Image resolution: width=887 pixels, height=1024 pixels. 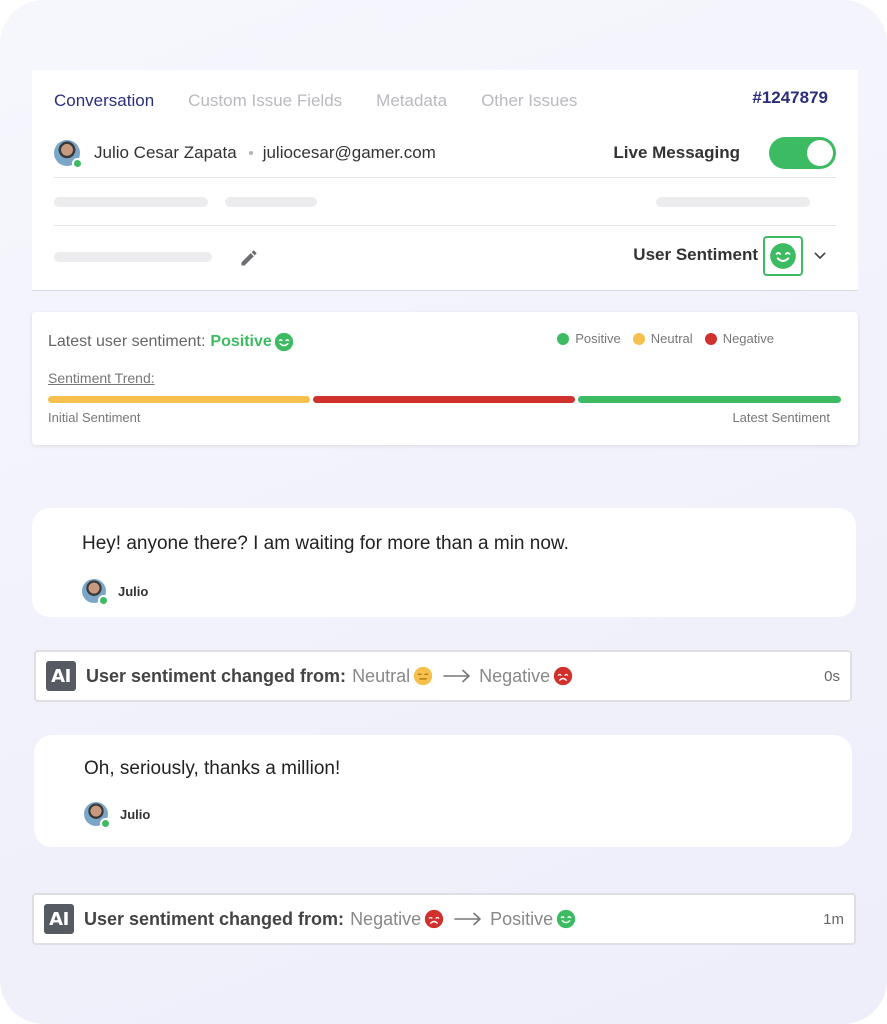 What do you see at coordinates (212, 768) in the screenshot?
I see `message-text: Oh, seriously, thanks a million!` at bounding box center [212, 768].